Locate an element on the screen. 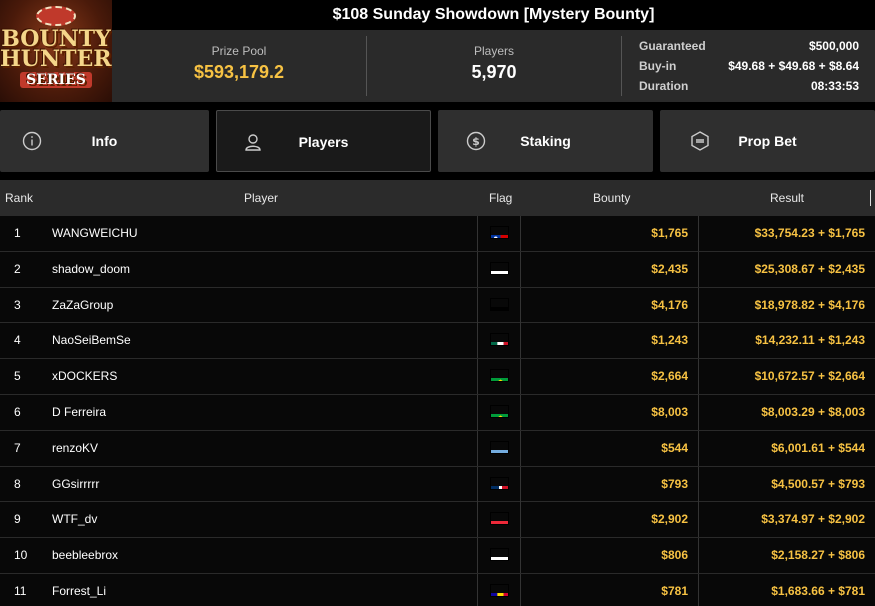 This screenshot has width=875, height=606. poker-chip-icon is located at coordinates (56, 16).